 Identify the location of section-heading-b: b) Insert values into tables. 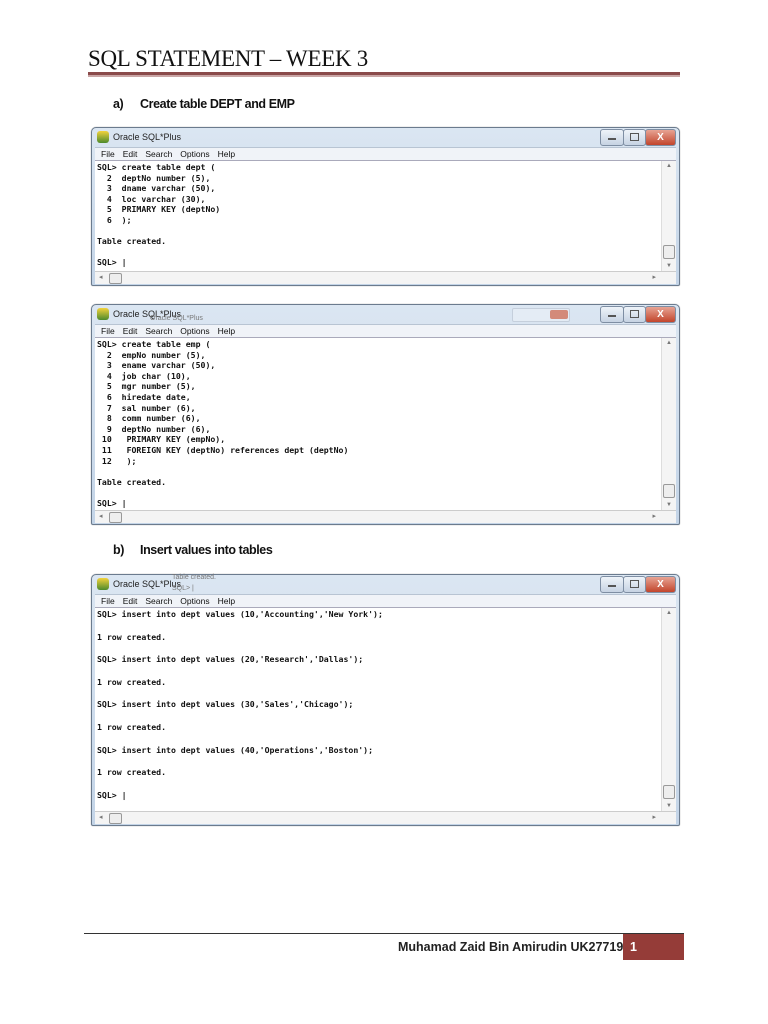
(193, 550).